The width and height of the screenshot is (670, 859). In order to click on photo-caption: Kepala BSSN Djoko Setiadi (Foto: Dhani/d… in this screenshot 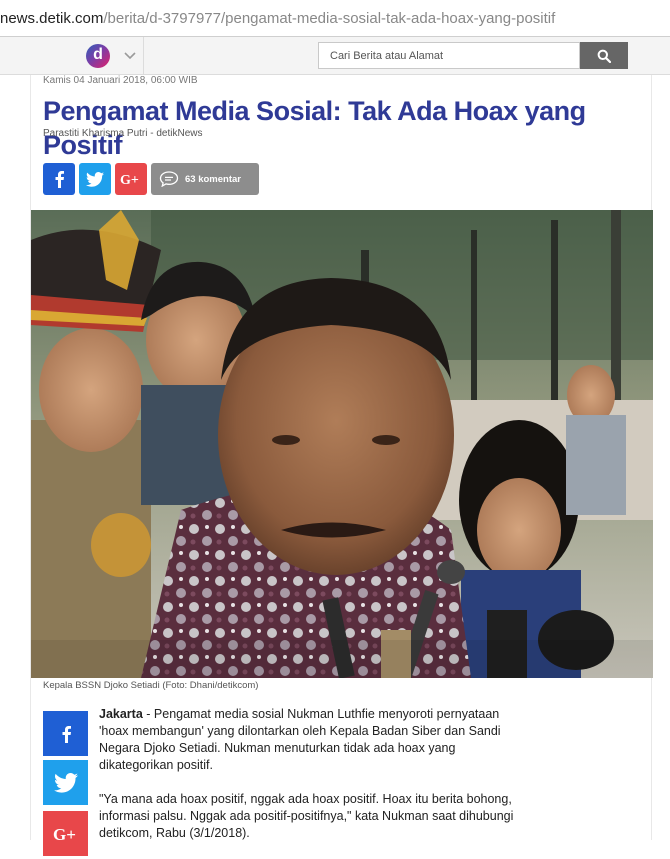, I will do `click(151, 685)`.